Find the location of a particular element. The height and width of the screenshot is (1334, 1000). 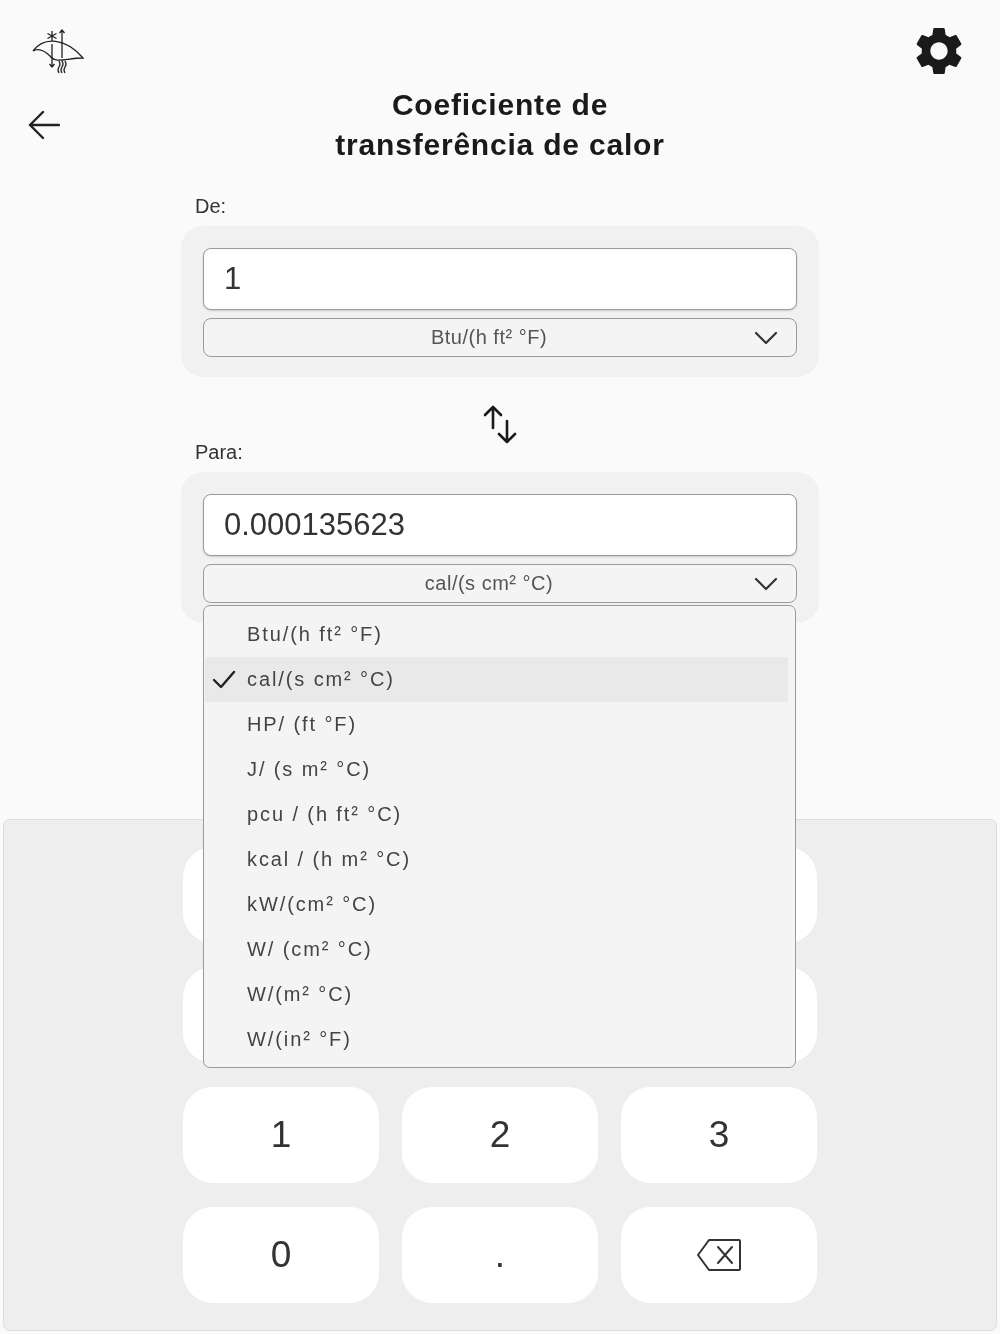

unit-option: kcal / (h m² °C) is located at coordinates (496, 859).